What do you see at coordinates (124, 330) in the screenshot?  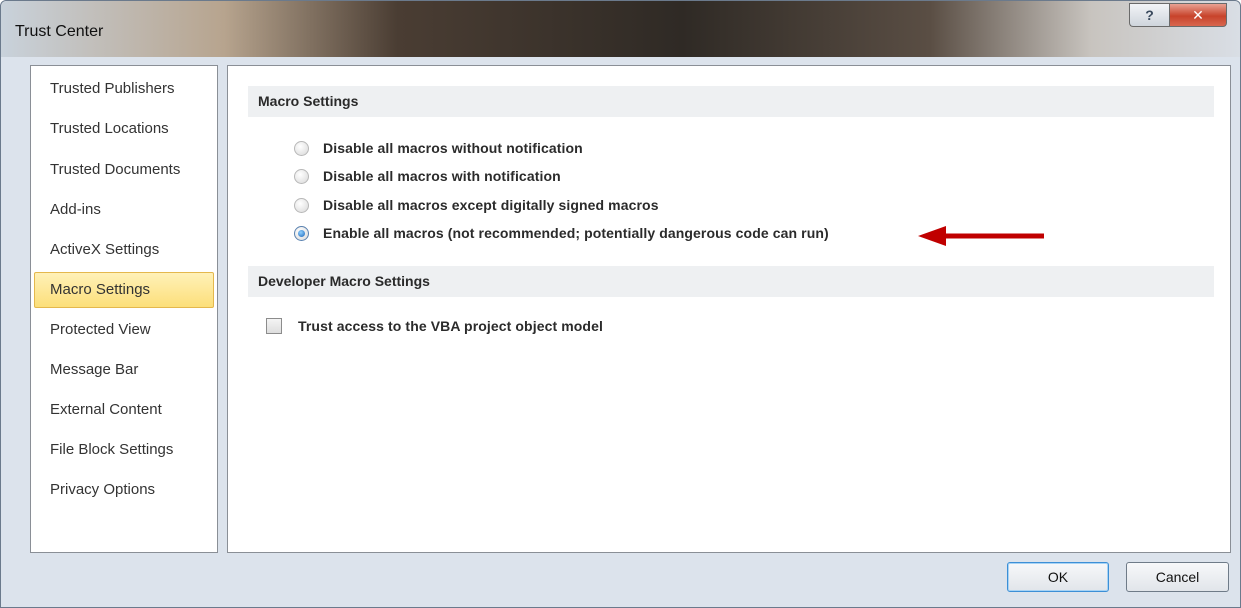 I see `nav-item-protected-view: Protected View` at bounding box center [124, 330].